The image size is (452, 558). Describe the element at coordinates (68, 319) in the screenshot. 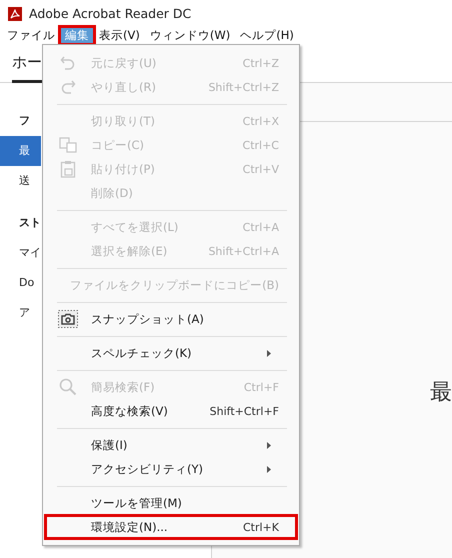

I see `camera-icon` at that location.